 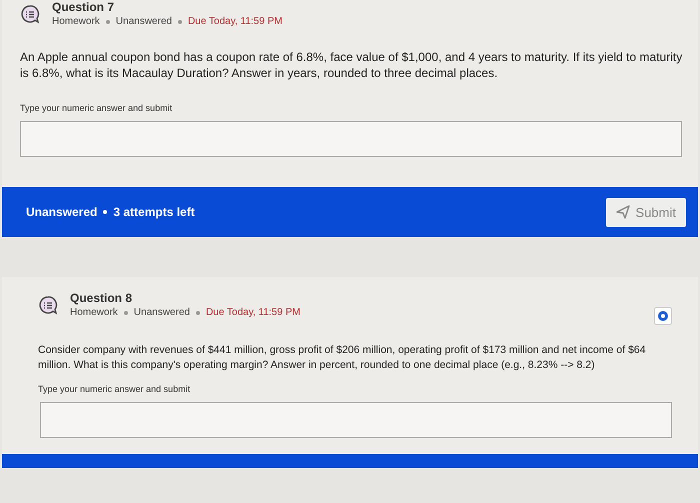 I want to click on question-title: Question 8, so click(x=102, y=298).